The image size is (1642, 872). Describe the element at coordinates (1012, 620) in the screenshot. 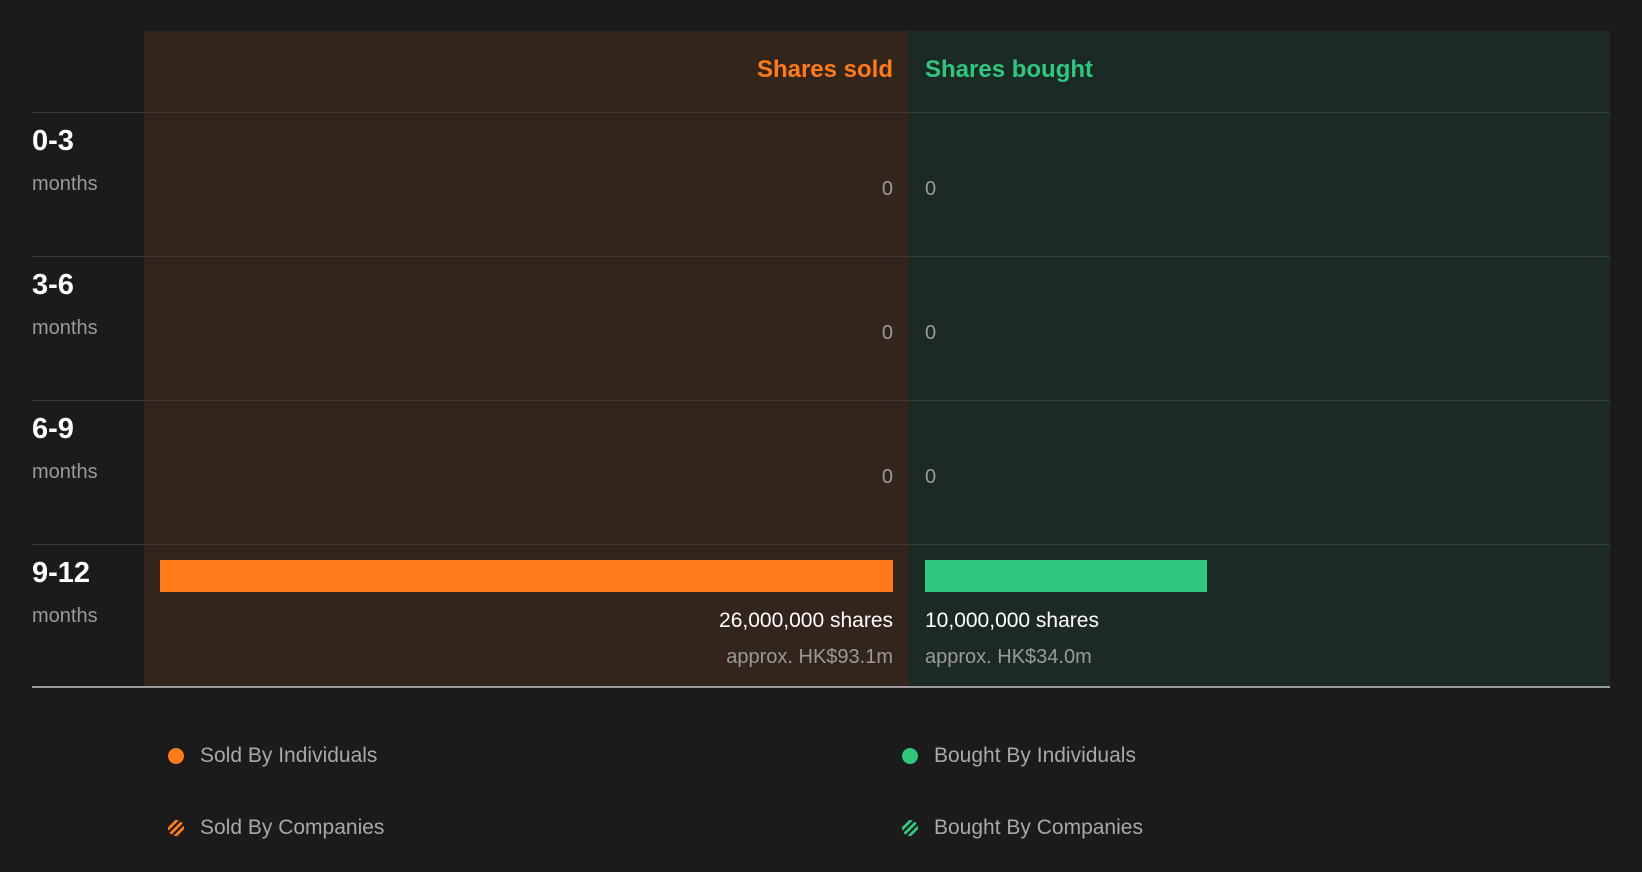

I see `bought-shares-value: 10,000,000 shares` at that location.